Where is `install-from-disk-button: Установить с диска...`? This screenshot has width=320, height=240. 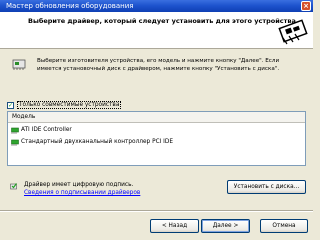 install-from-disk-button: Установить с диска... is located at coordinates (266, 187).